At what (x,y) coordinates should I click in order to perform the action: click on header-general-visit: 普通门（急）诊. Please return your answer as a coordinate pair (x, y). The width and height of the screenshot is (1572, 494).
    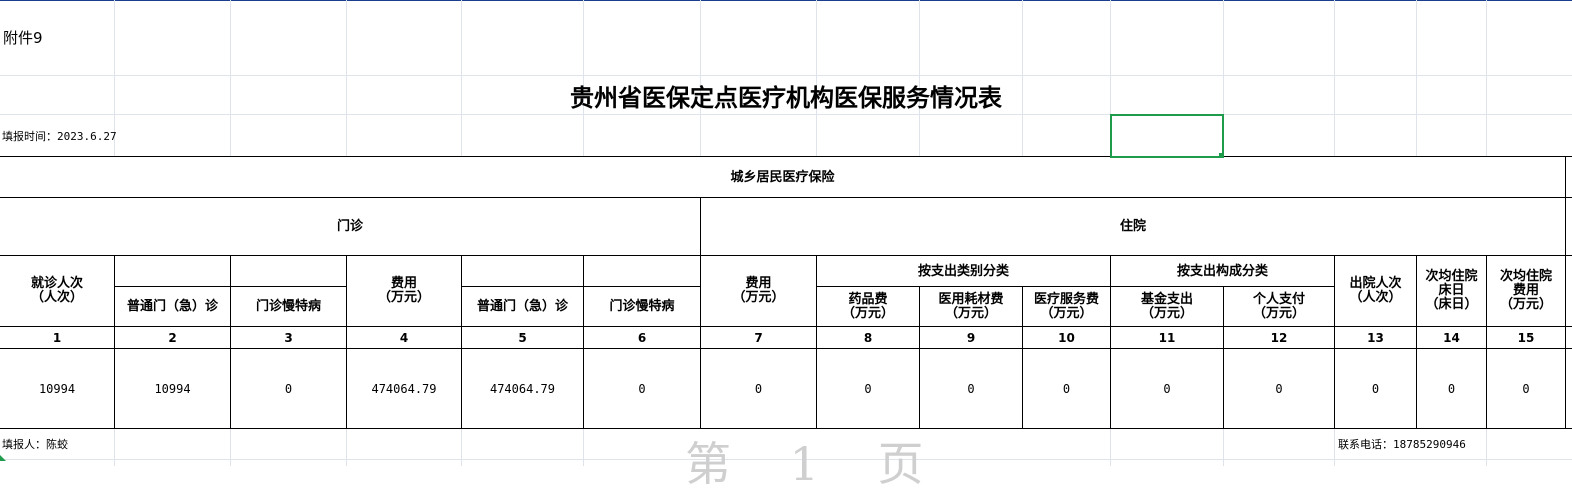
    Looking at the image, I should click on (172, 306).